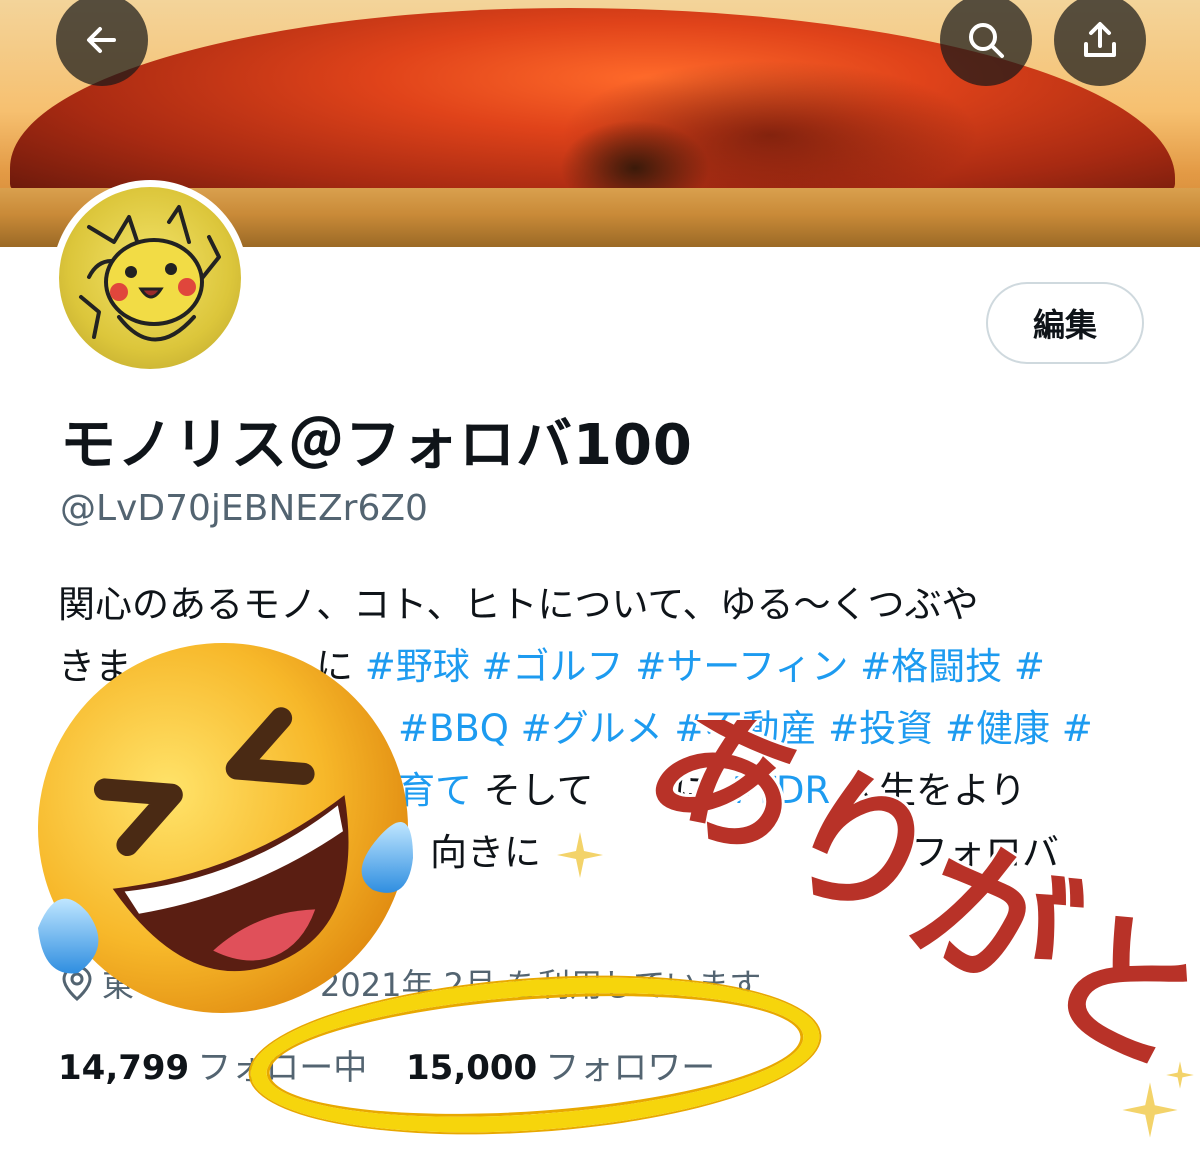 Image resolution: width=1200 pixels, height=1150 pixels. Describe the element at coordinates (1100, 39) in the screenshot. I see `share-icon` at that location.